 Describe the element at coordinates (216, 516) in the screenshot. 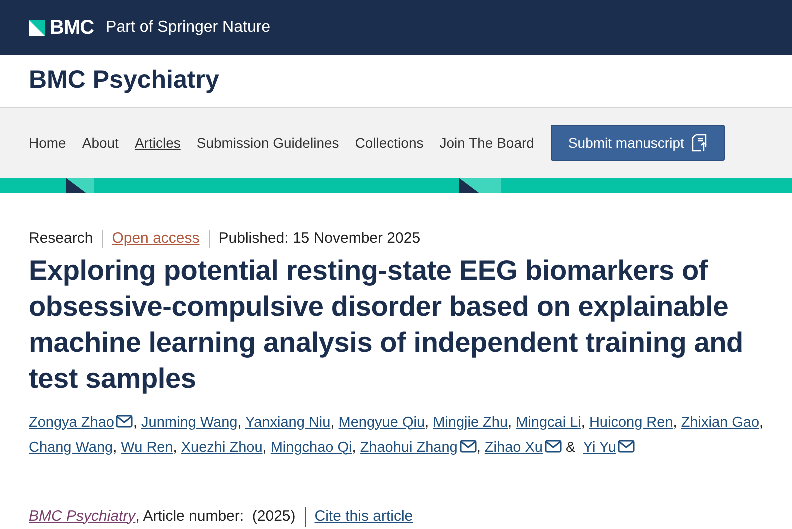

I see `article-number: , Article number: (2025)` at that location.